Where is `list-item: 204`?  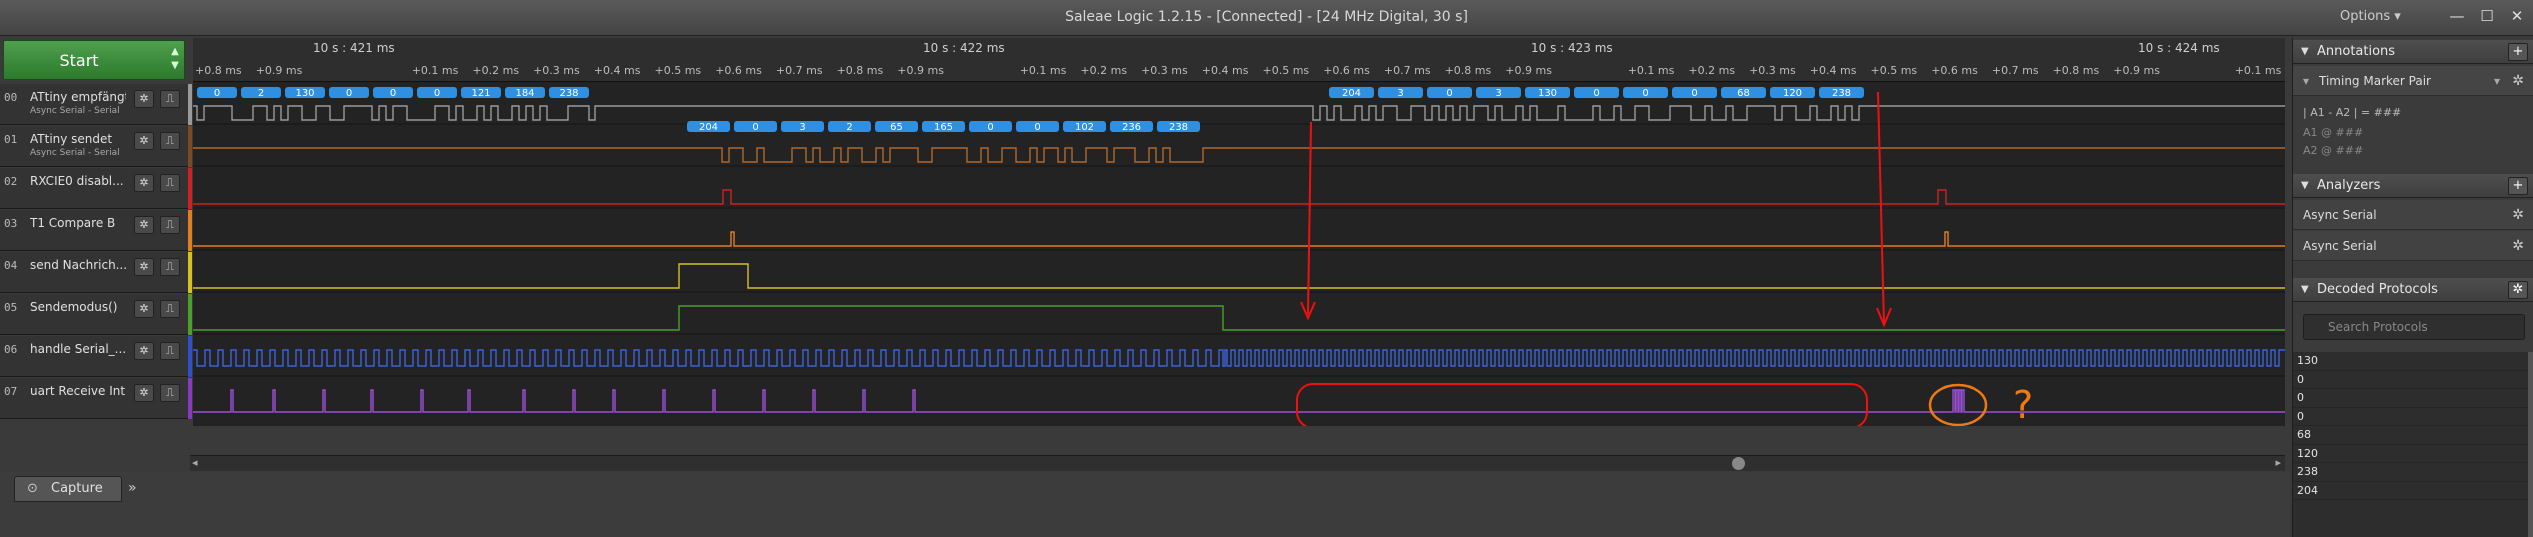 list-item: 204 is located at coordinates (2413, 491).